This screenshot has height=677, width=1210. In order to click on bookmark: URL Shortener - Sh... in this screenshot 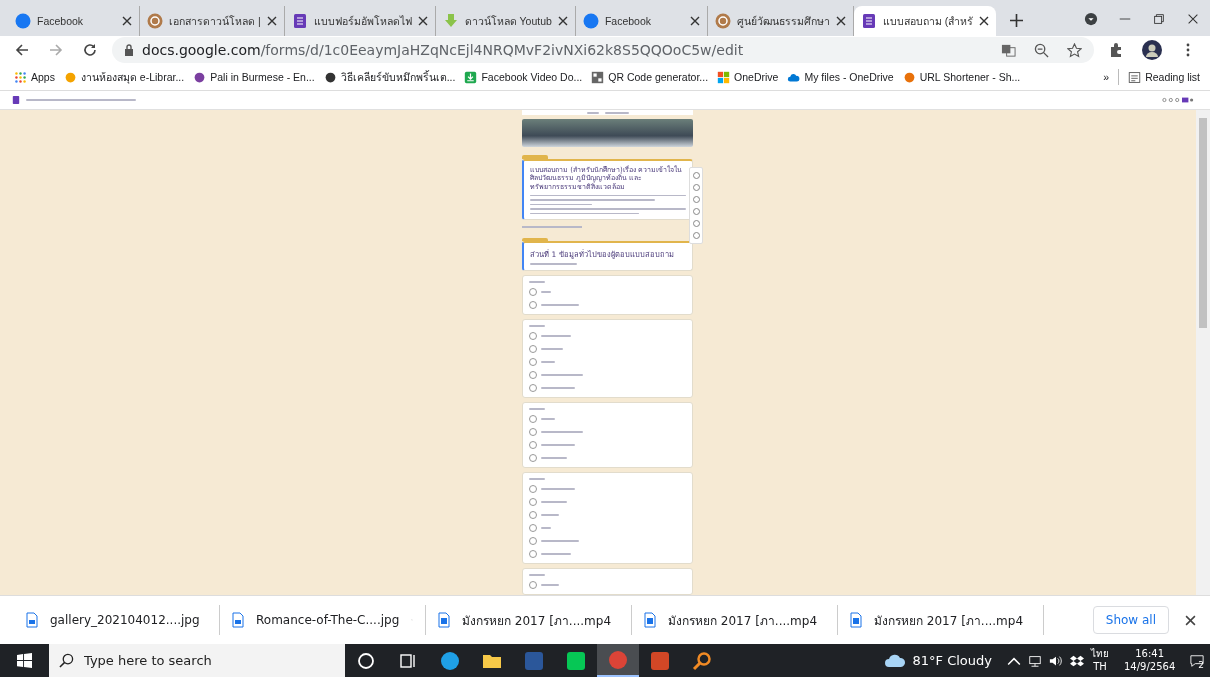, I will do `click(961, 77)`.